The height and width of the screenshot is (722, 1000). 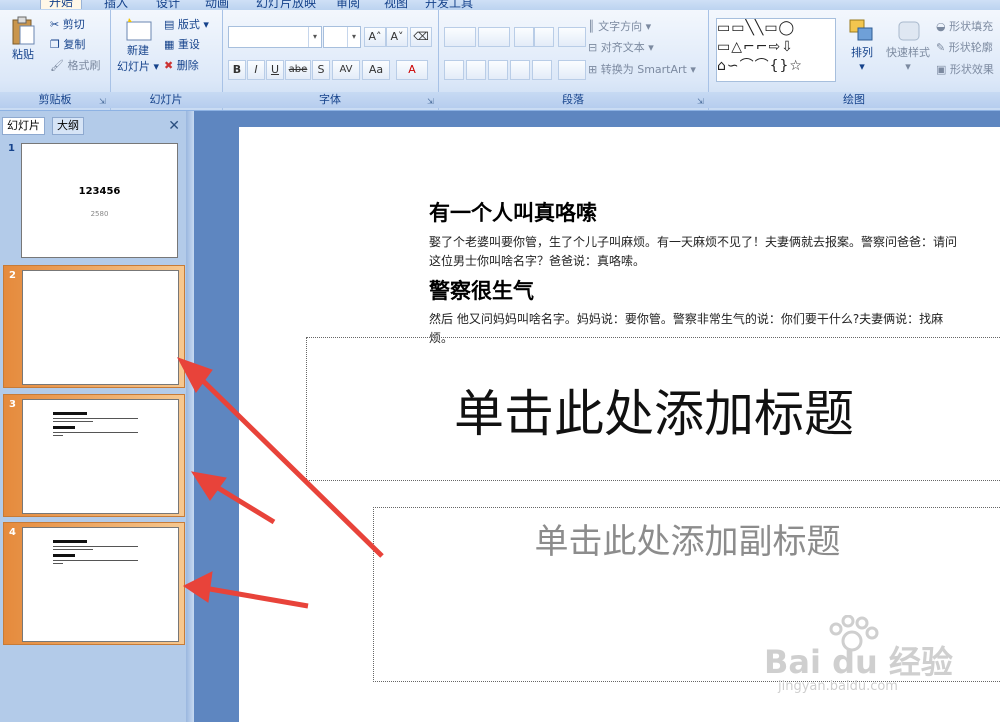 What do you see at coordinates (256, 70) in the screenshot?
I see `italic-button: I` at bounding box center [256, 70].